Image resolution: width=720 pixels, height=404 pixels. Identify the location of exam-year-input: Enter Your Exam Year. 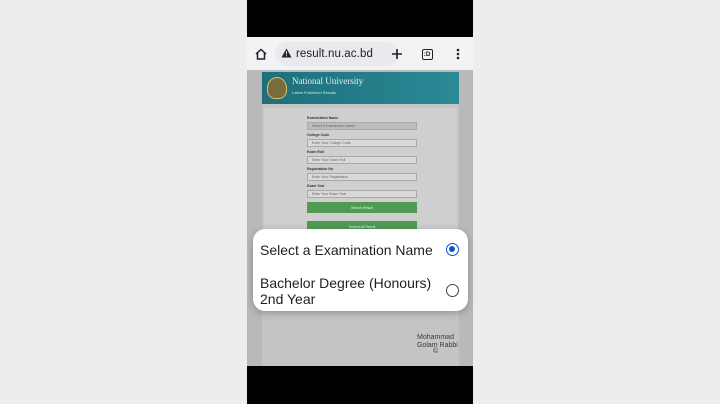
(362, 194).